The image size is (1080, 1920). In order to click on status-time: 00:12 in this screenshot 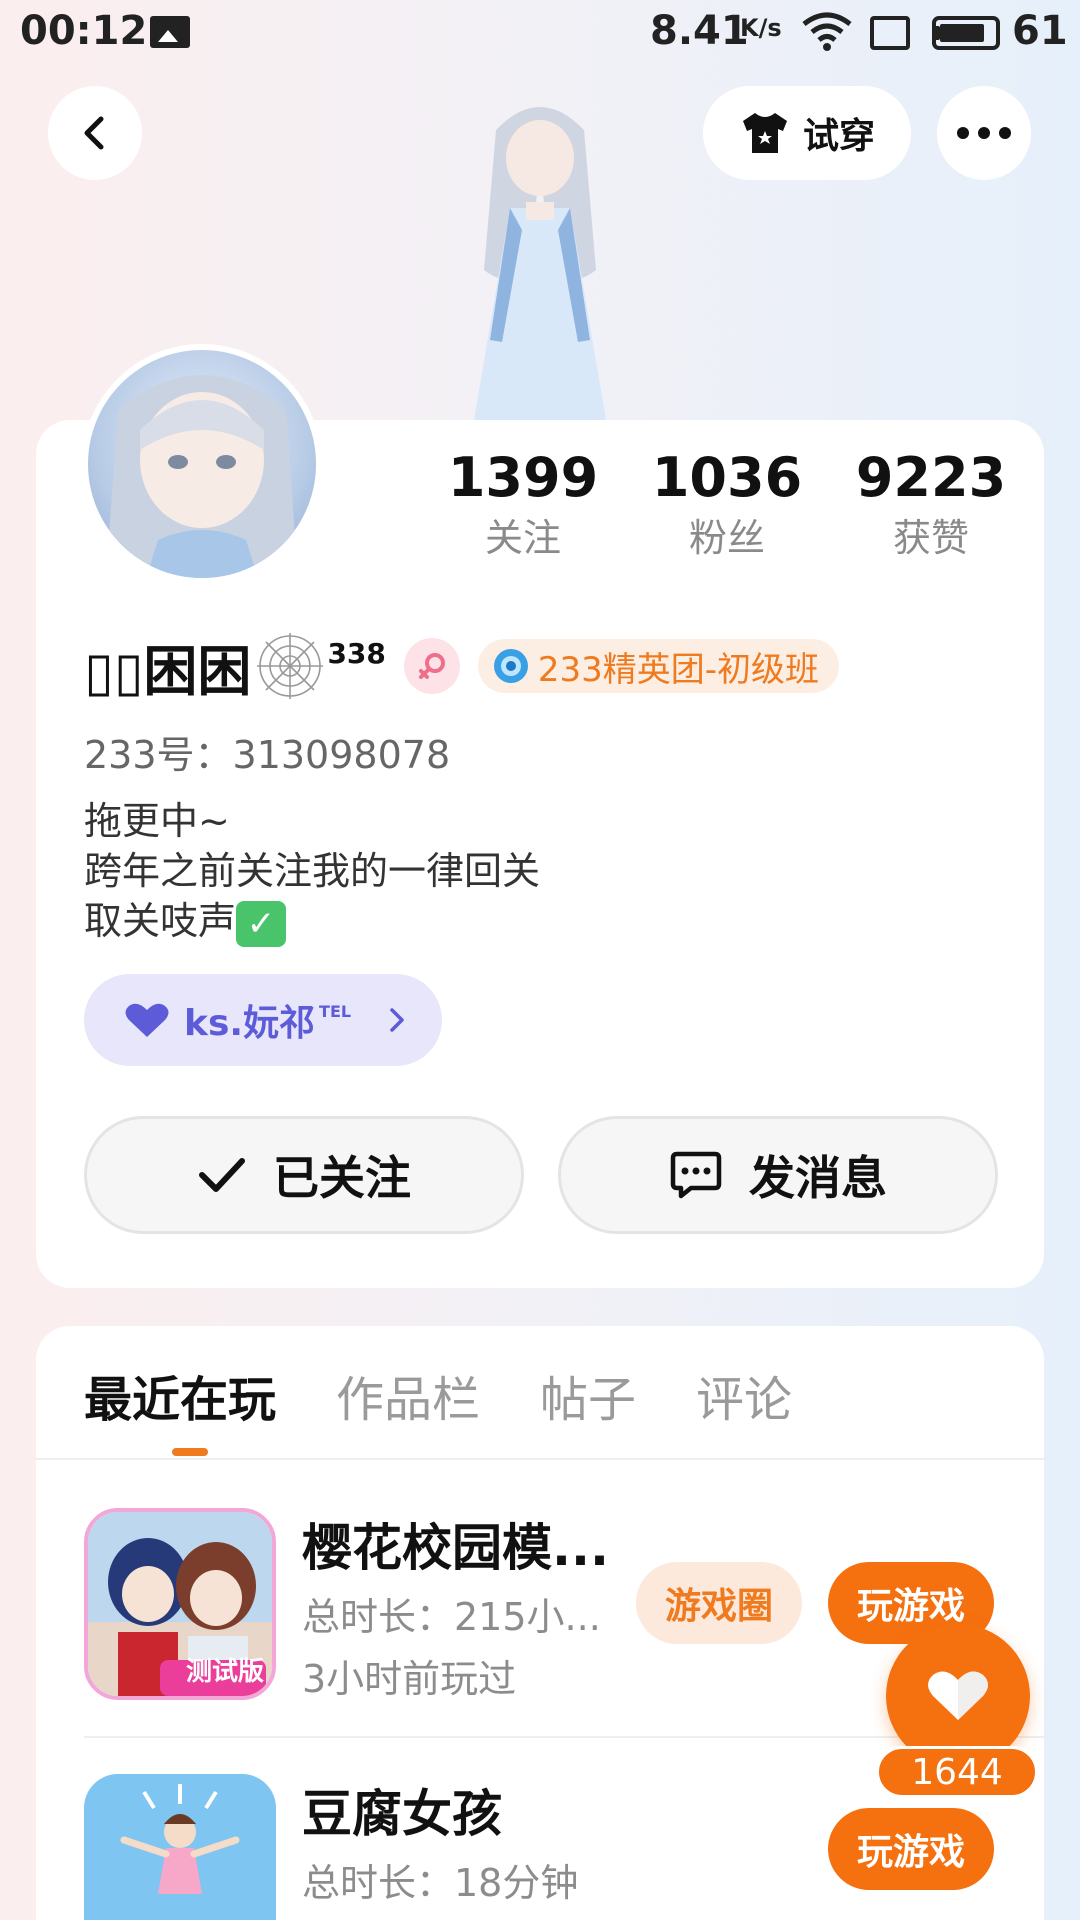, I will do `click(84, 31)`.